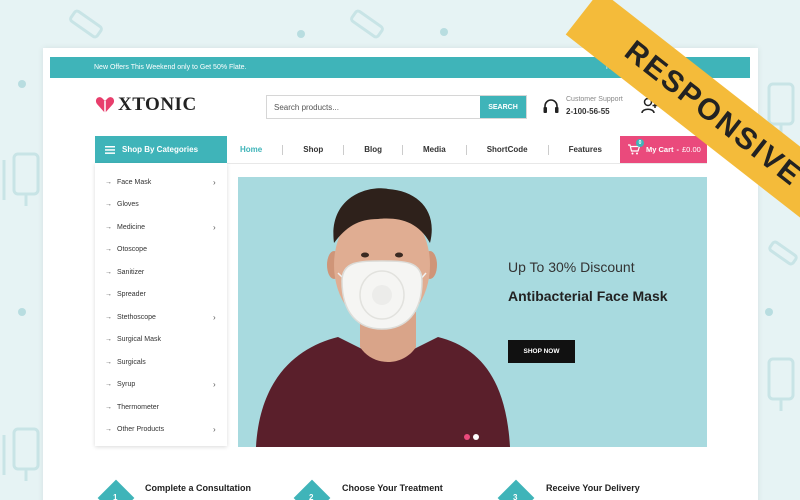 This screenshot has width=800, height=500. What do you see at coordinates (115, 496) in the screenshot?
I see `step-number: 1` at bounding box center [115, 496].